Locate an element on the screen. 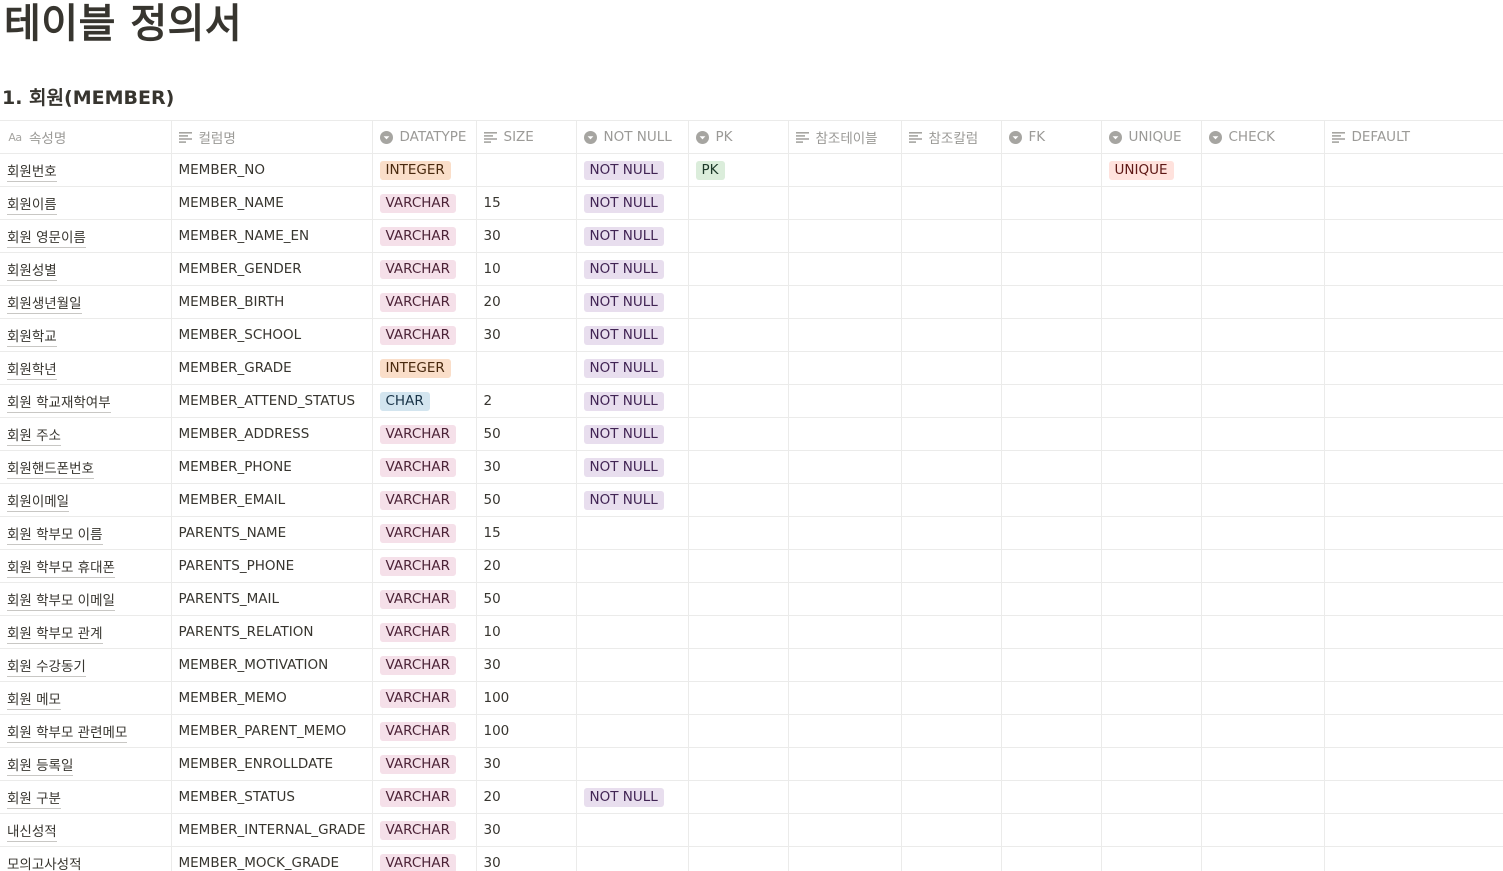 The width and height of the screenshot is (1503, 871). cell-column: PARENTS_RELATION is located at coordinates (272, 632).